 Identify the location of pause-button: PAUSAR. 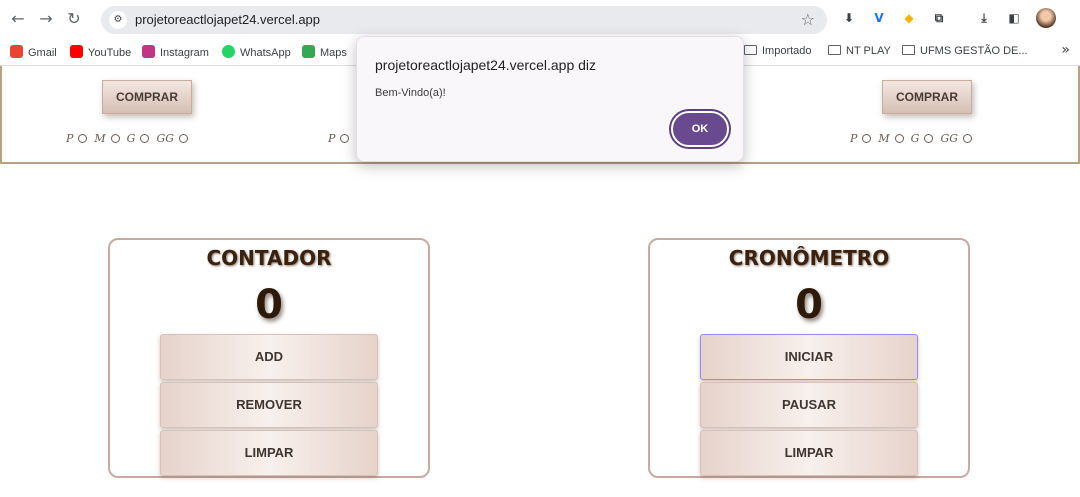
(809, 405).